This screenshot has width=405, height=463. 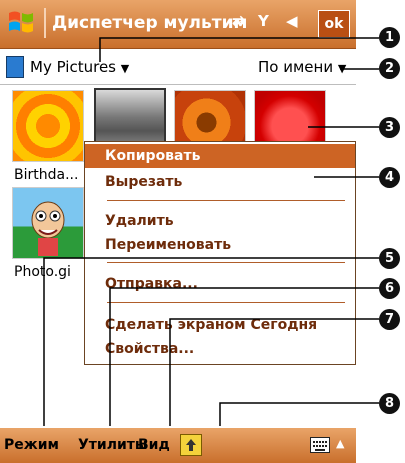 I want to click on callout-4: 4, so click(x=389, y=177).